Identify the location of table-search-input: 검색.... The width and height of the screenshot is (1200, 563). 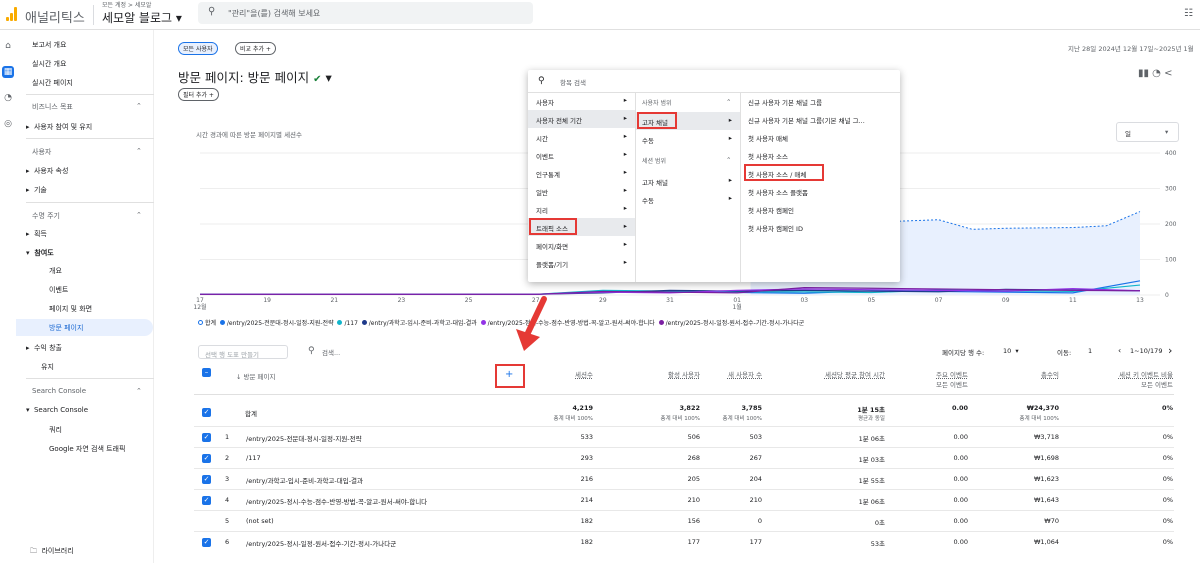
(331, 352).